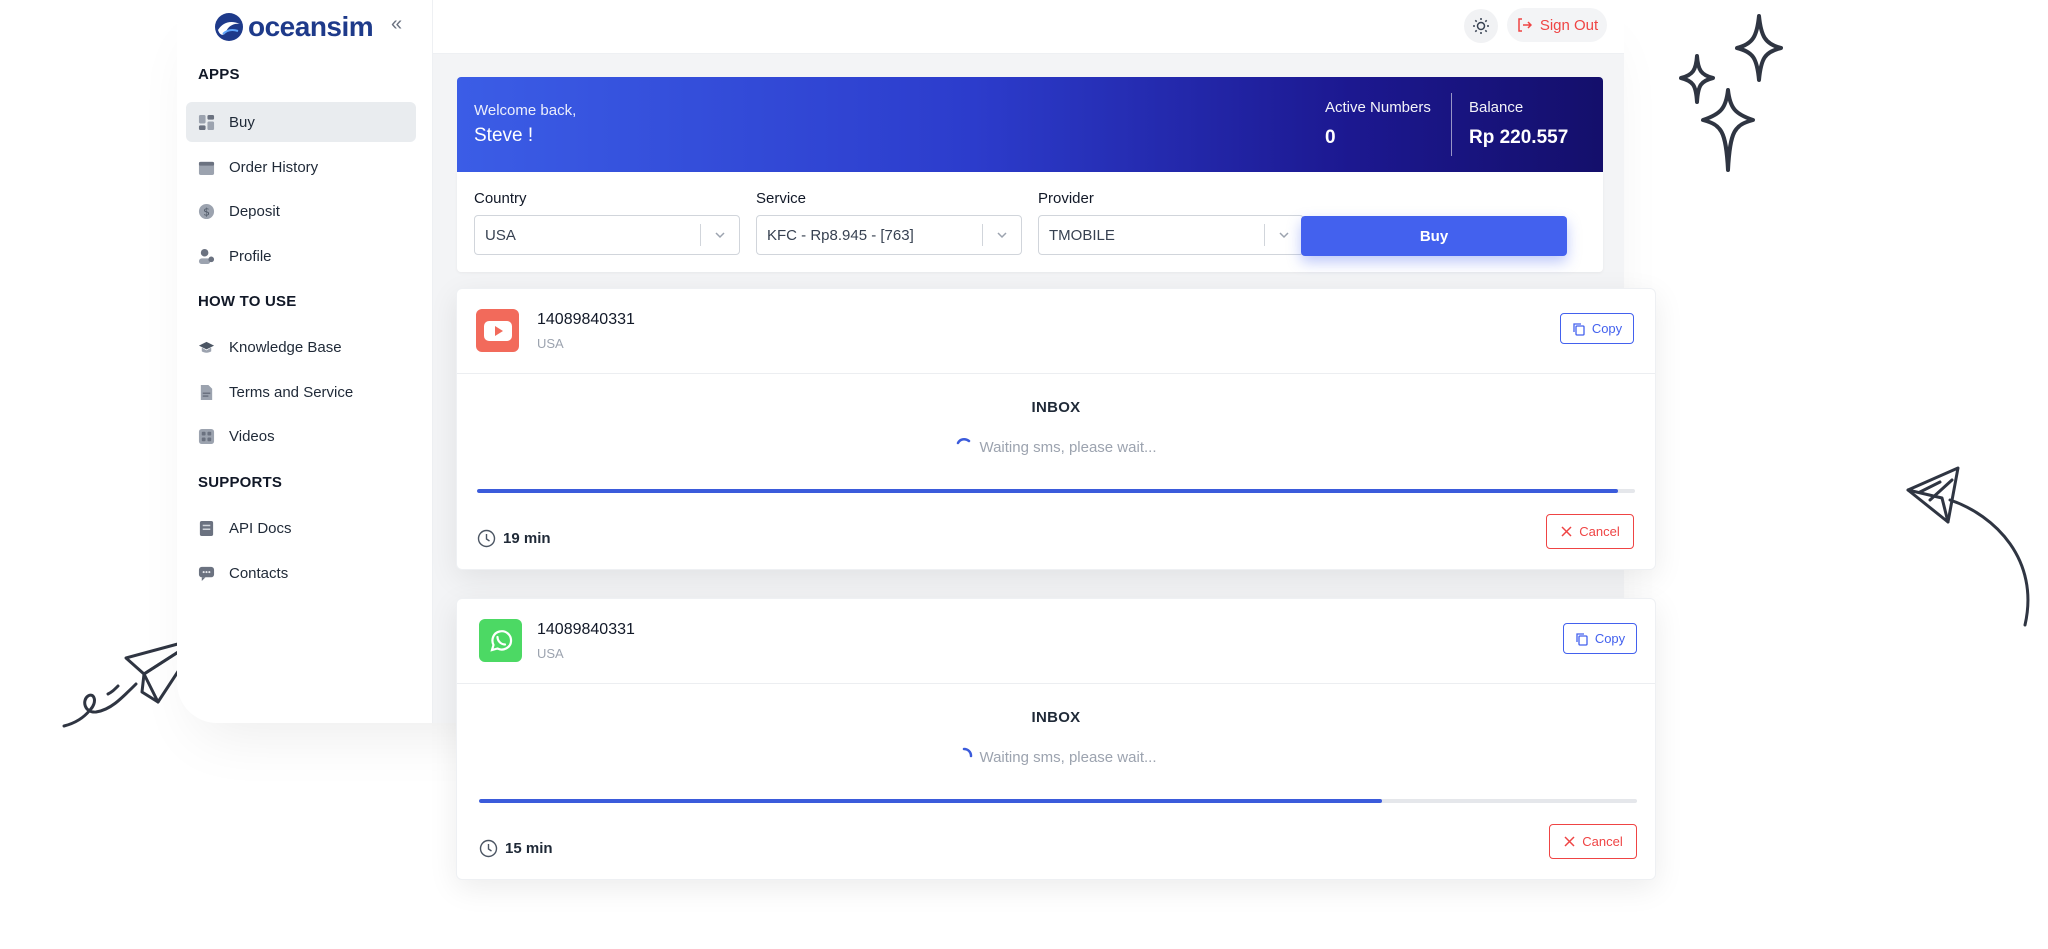  I want to click on provider-group: Provider TMOBILE, so click(1171, 222).